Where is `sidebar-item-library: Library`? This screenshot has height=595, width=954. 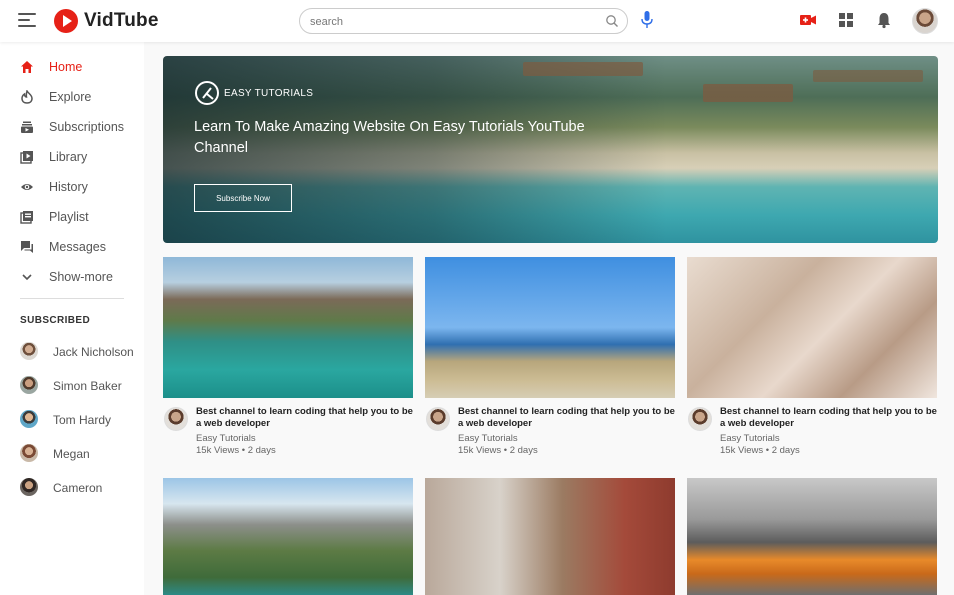 sidebar-item-library: Library is located at coordinates (72, 157).